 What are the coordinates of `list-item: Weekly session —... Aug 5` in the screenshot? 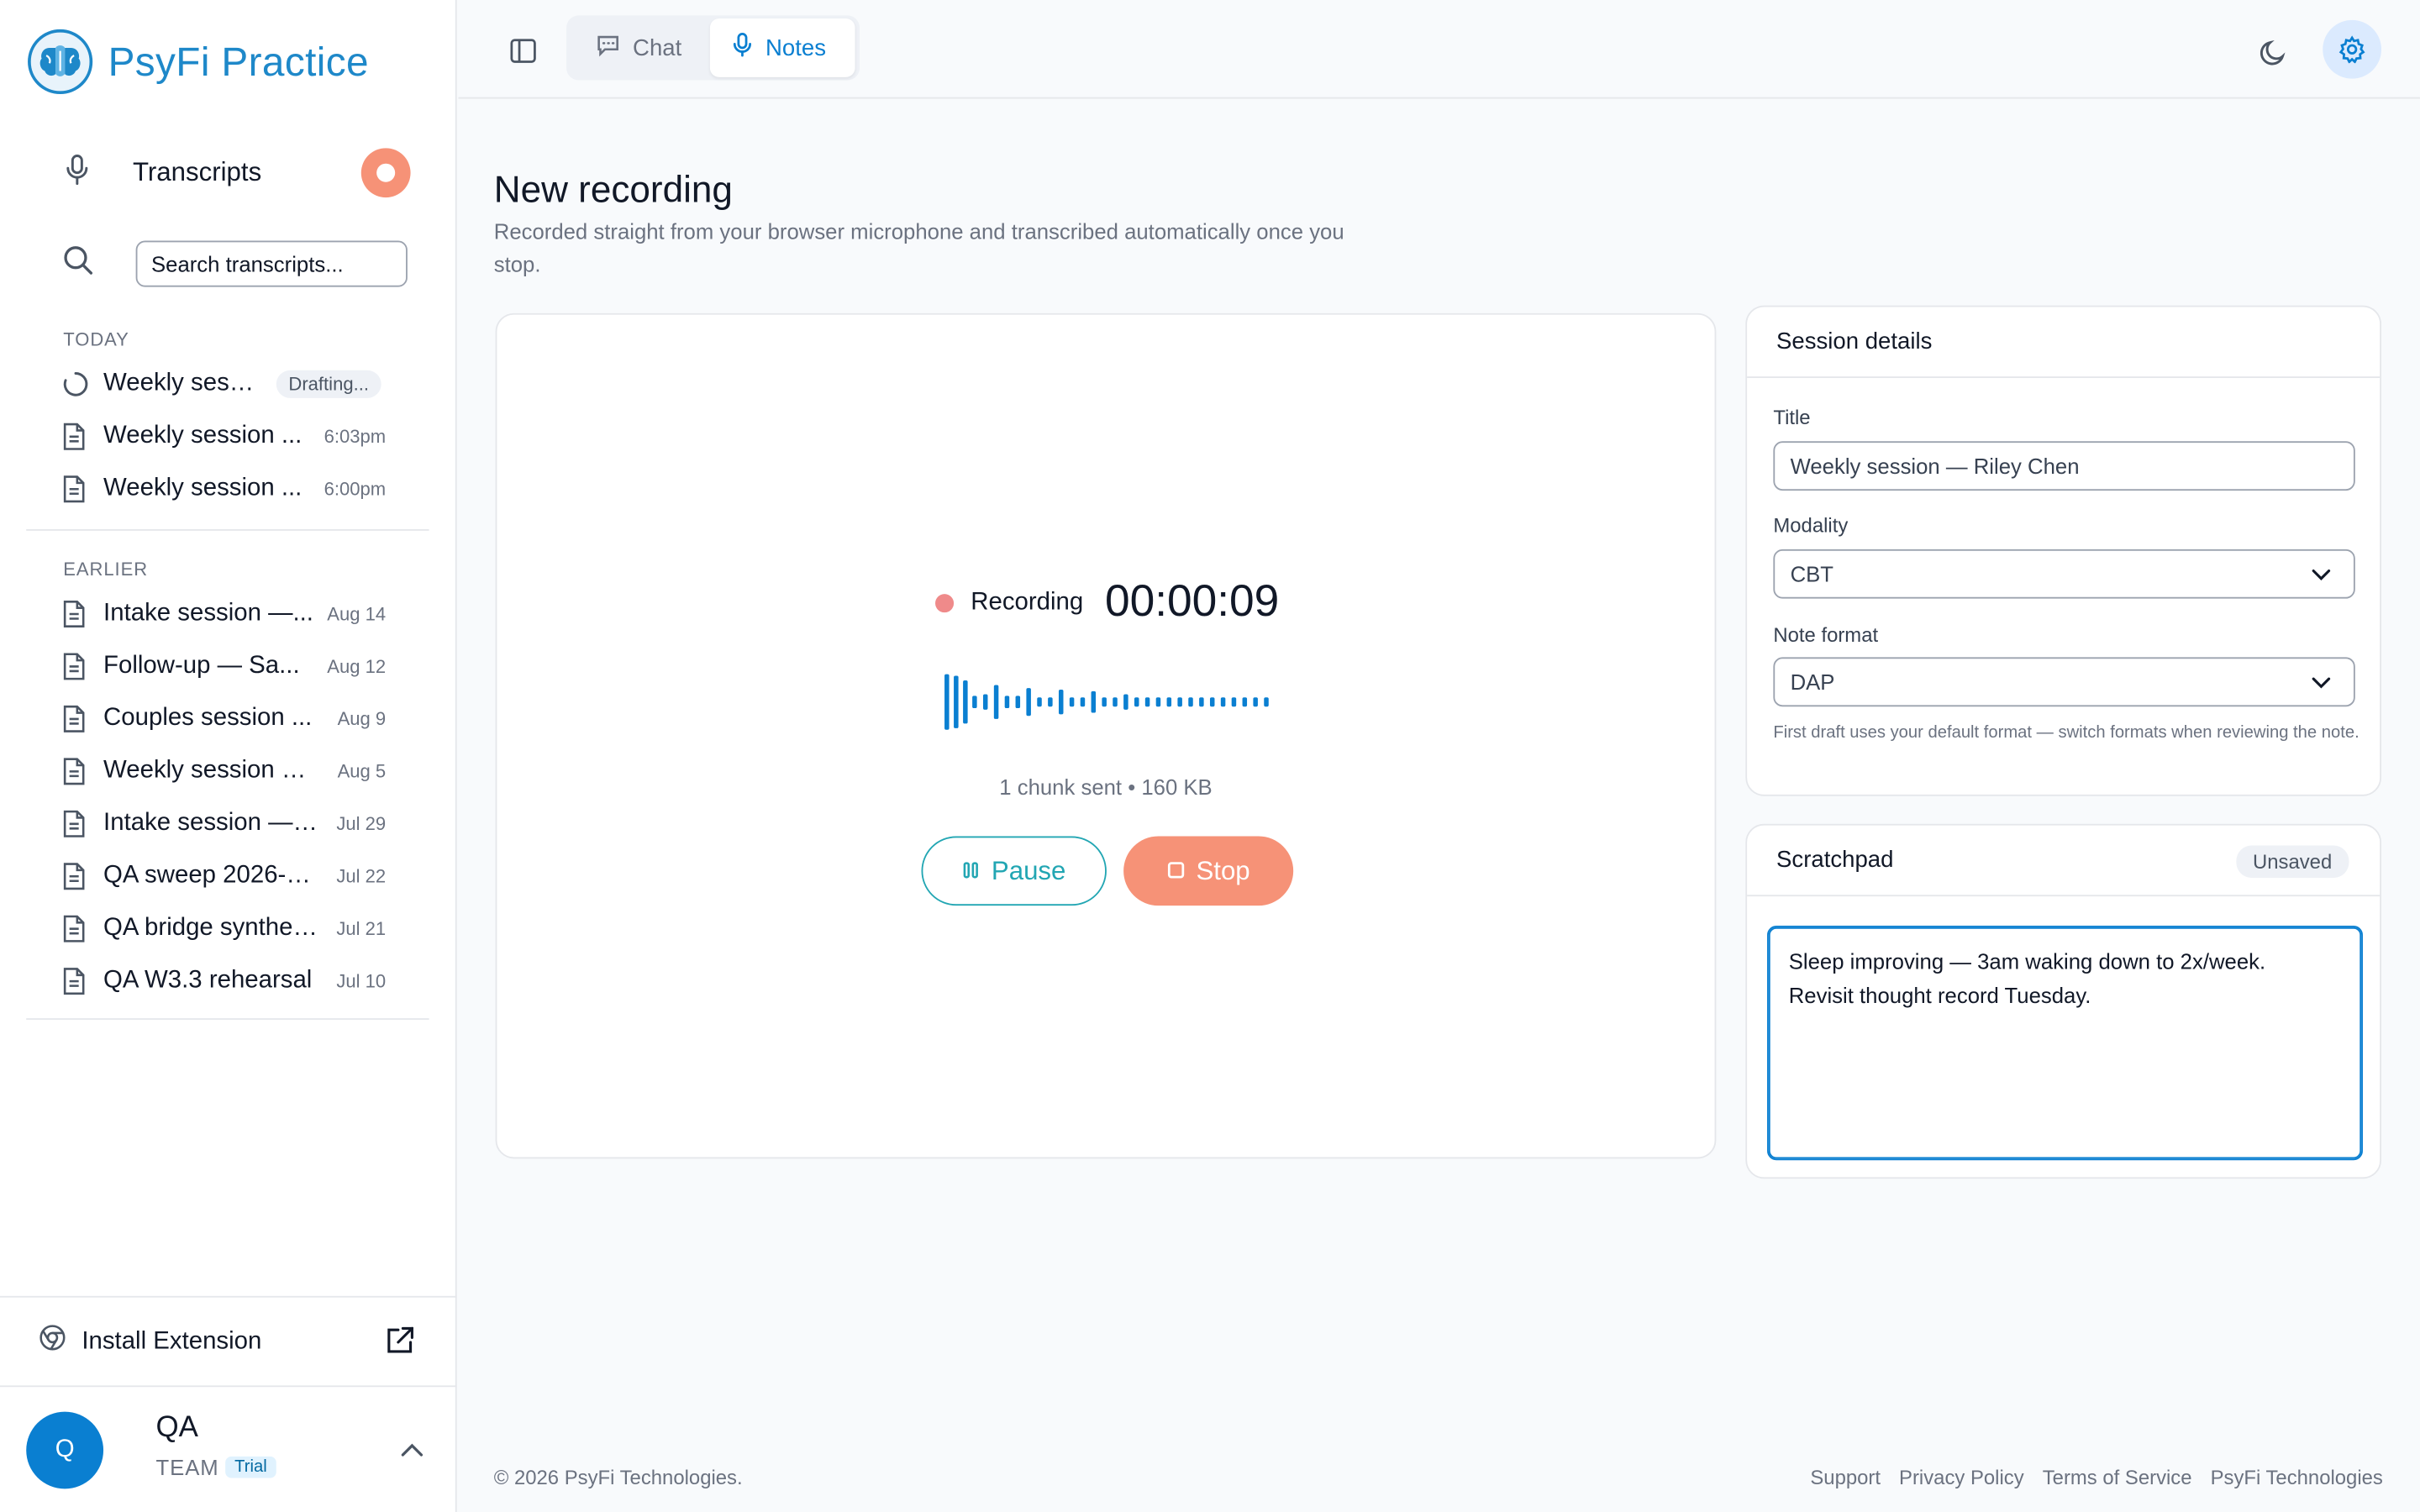 It's located at (224, 771).